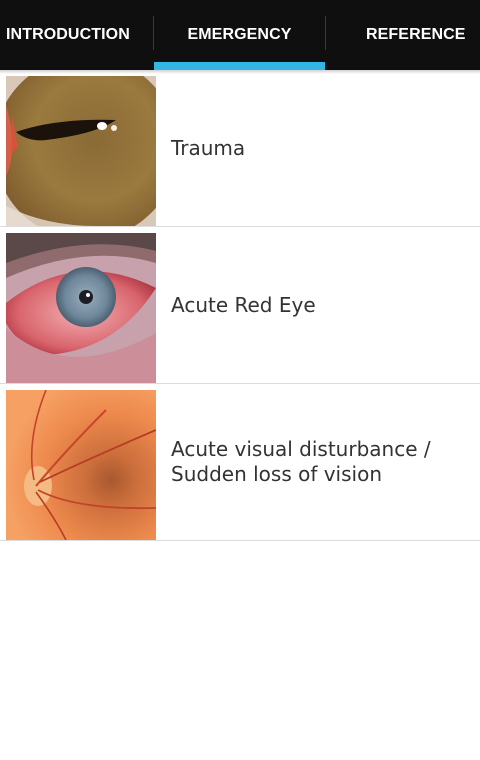 The width and height of the screenshot is (480, 760). Describe the element at coordinates (81, 151) in the screenshot. I see `eye-trauma-thumbnail` at that location.